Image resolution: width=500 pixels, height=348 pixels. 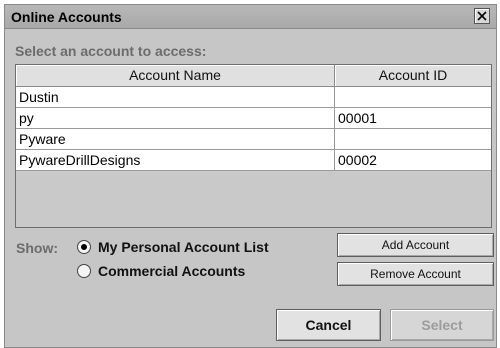 What do you see at coordinates (415, 245) in the screenshot?
I see `add-account-button: Add Account` at bounding box center [415, 245].